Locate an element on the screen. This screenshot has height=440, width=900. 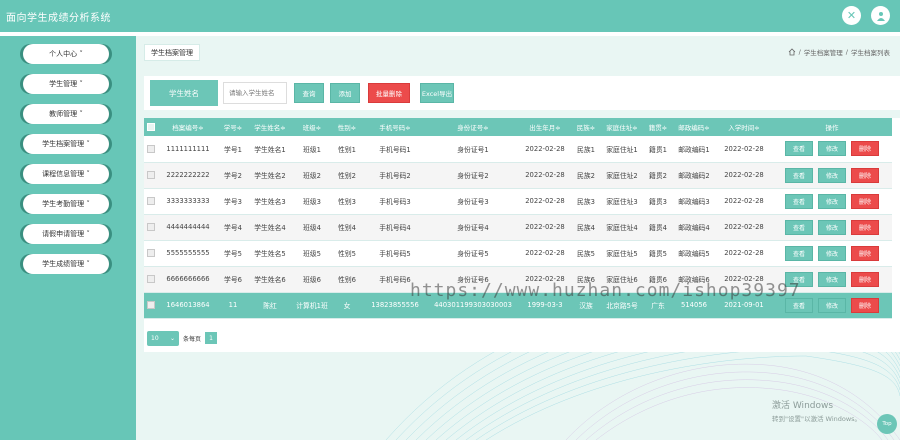
table-cell: 身份证号3 is located at coordinates (473, 201).